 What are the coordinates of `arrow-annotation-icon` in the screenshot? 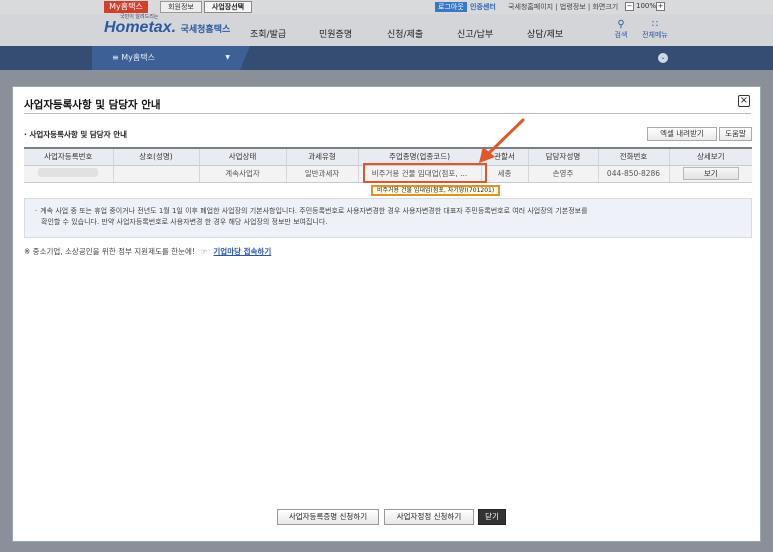 It's located at (502, 140).